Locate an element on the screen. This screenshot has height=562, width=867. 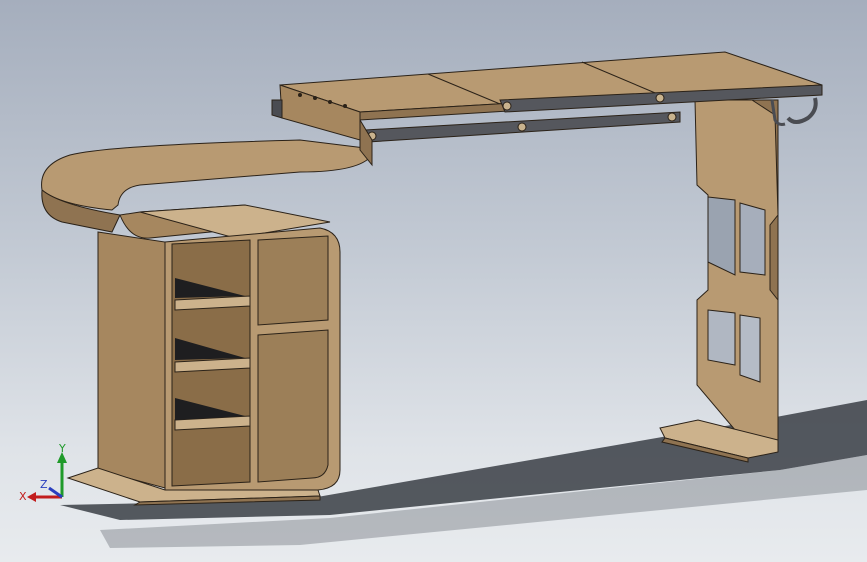
z-axis-label: Z is located at coordinates (44, 484).